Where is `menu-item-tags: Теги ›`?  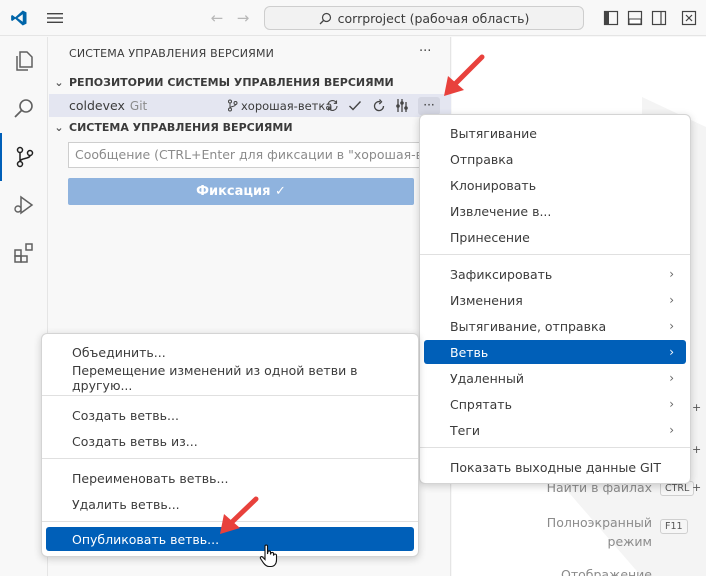 menu-item-tags: Теги › is located at coordinates (555, 430).